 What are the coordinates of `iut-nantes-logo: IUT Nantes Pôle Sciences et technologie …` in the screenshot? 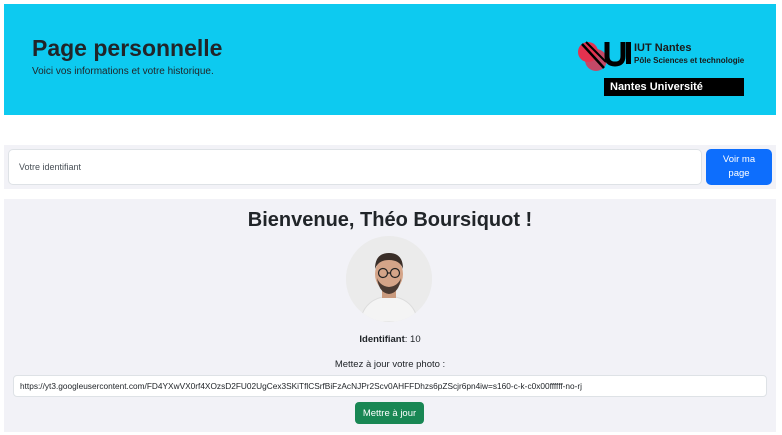 It's located at (659, 68).